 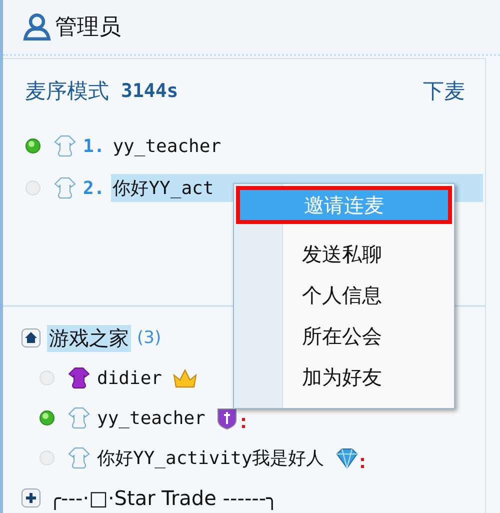 What do you see at coordinates (149, 91) in the screenshot?
I see `queue-timer: 3144s` at bounding box center [149, 91].